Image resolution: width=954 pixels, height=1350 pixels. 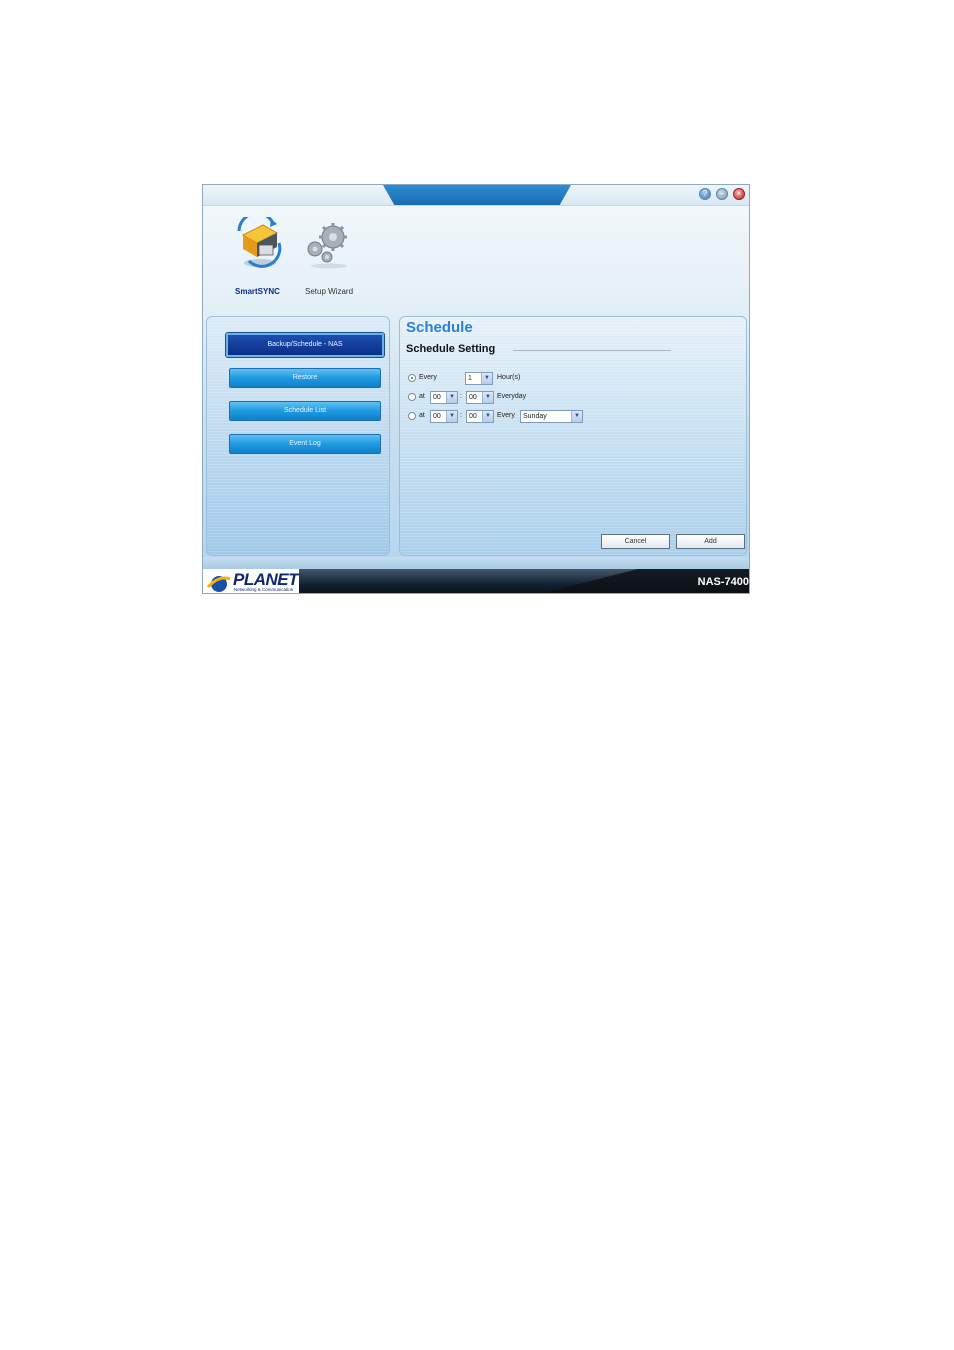 I want to click on section-divider, so click(x=592, y=350).